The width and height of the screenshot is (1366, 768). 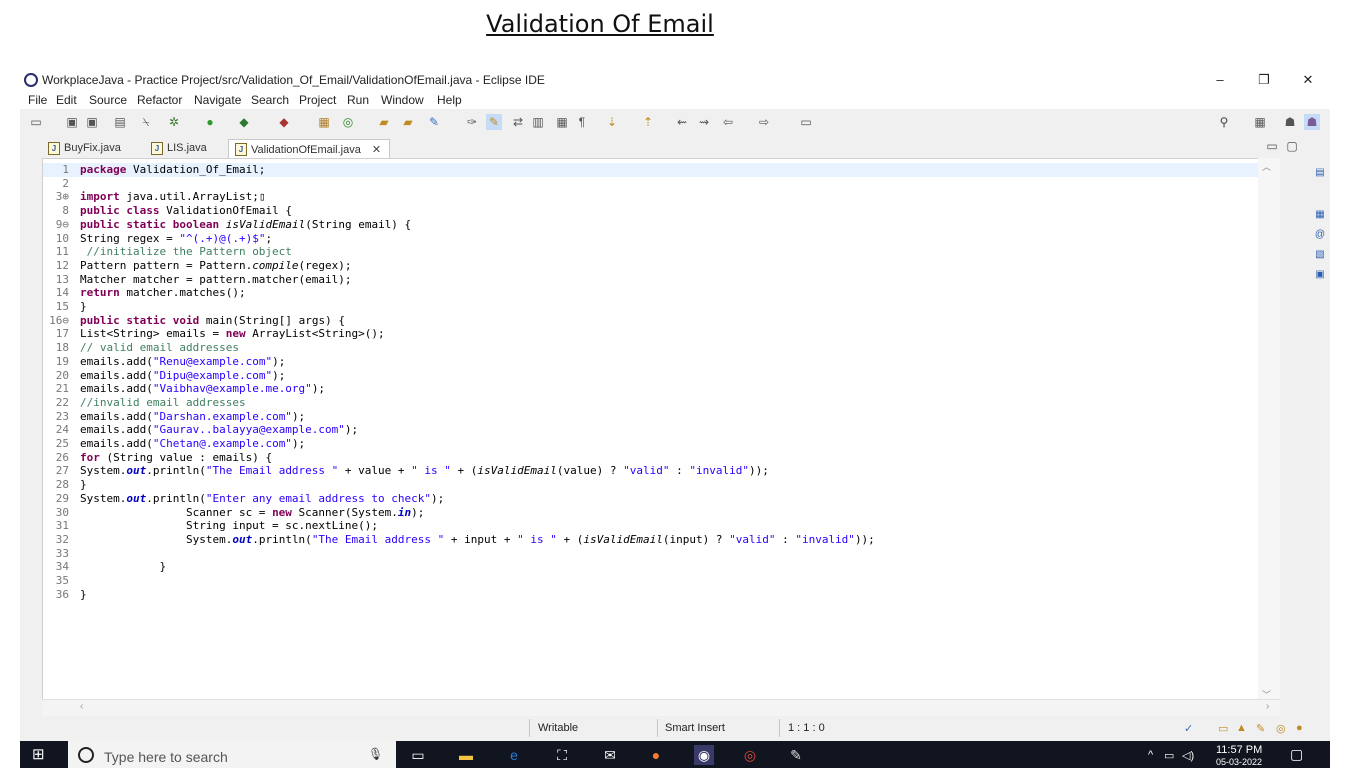 I want to click on code-line: 36}, so click(x=661, y=595).